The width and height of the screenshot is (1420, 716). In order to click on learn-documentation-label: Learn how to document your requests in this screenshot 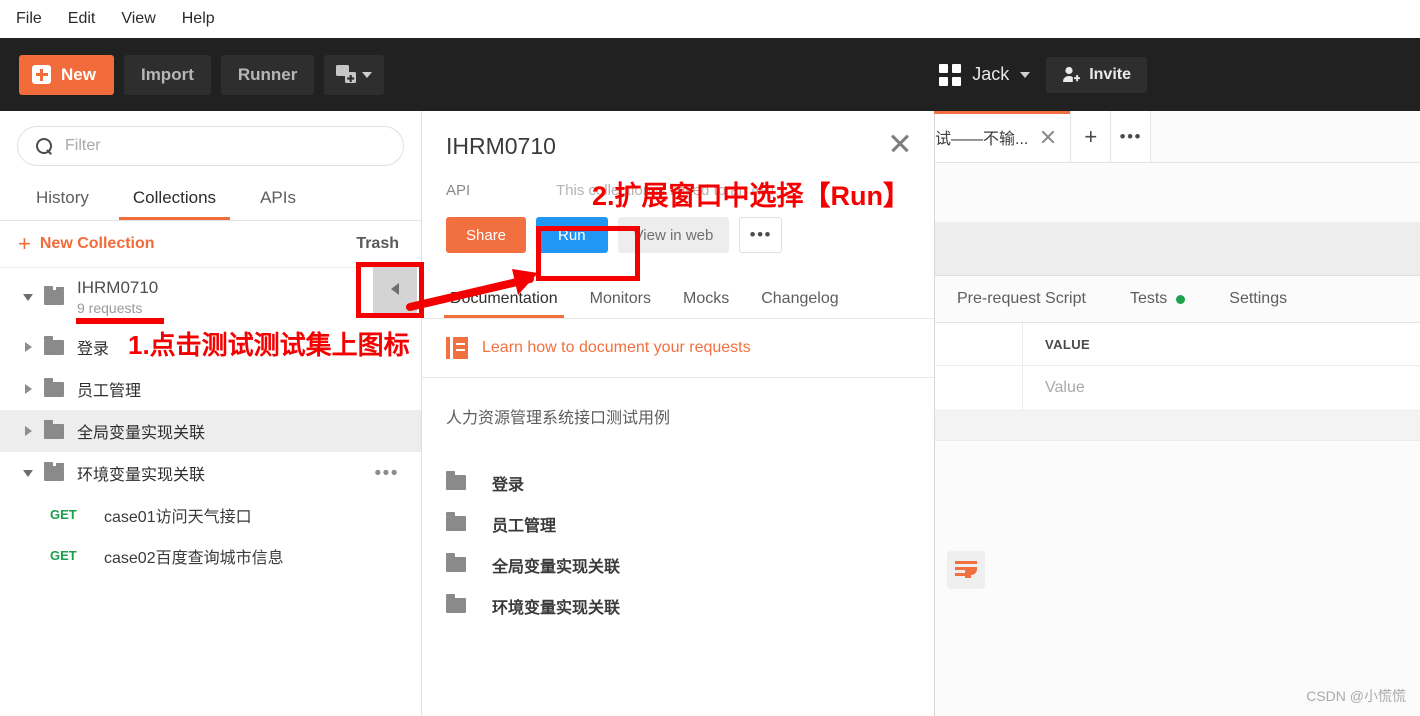, I will do `click(616, 347)`.